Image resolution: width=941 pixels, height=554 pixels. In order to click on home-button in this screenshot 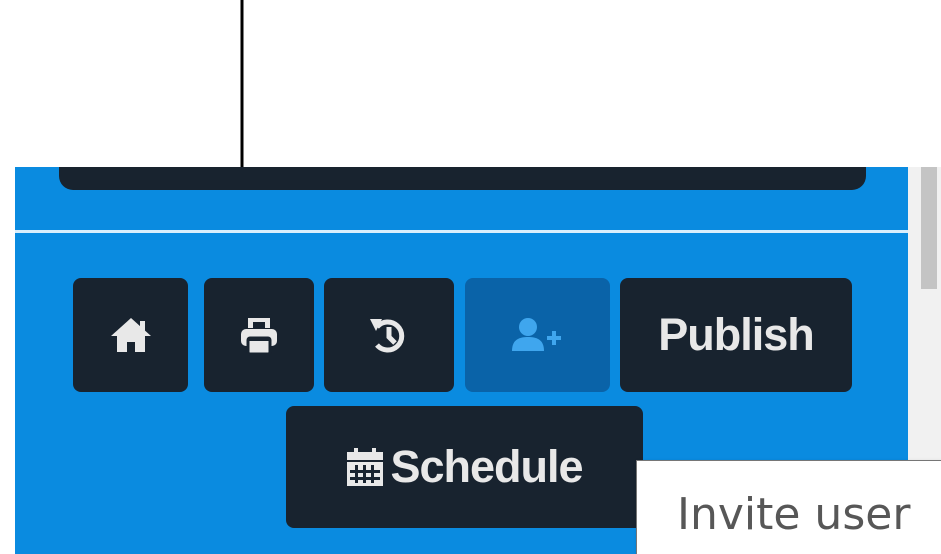, I will do `click(130, 335)`.